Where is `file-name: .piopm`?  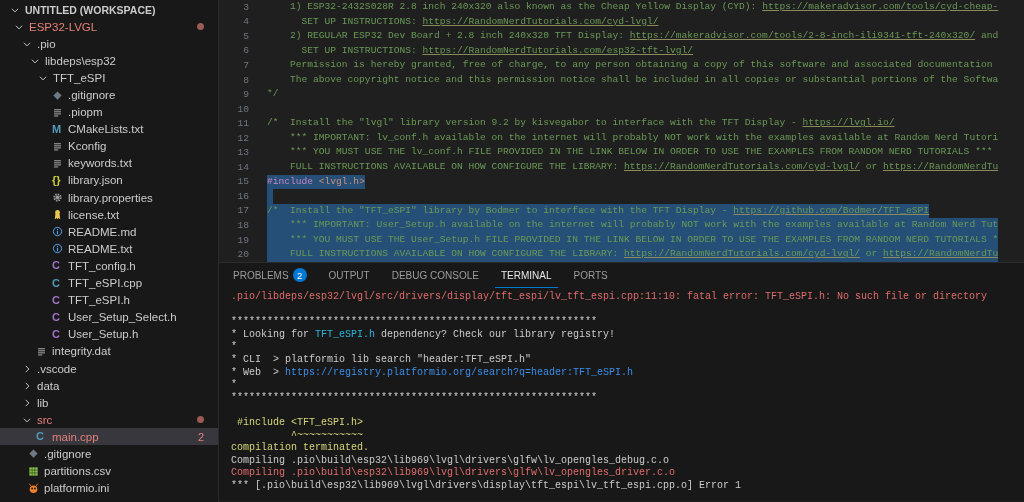
file-name: .piopm is located at coordinates (86, 112).